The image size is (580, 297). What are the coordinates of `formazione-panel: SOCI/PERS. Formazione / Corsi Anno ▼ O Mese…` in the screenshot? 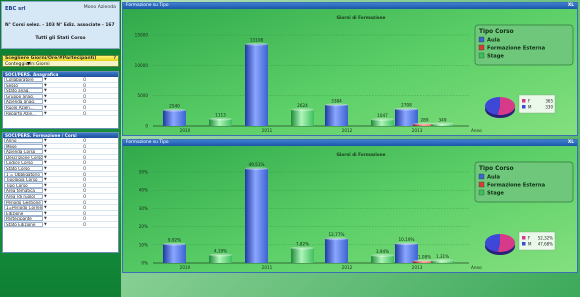 It's located at (60, 192).